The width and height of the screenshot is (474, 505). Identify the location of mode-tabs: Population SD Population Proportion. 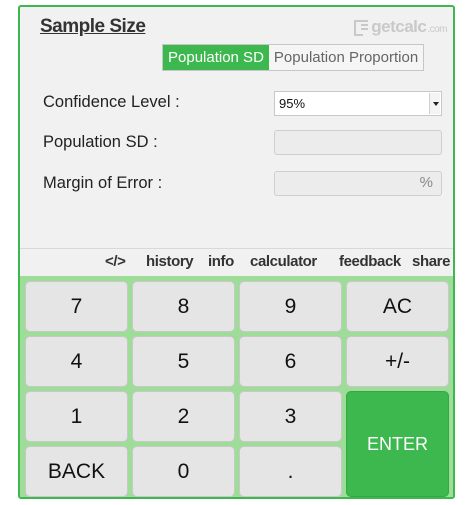
(293, 57).